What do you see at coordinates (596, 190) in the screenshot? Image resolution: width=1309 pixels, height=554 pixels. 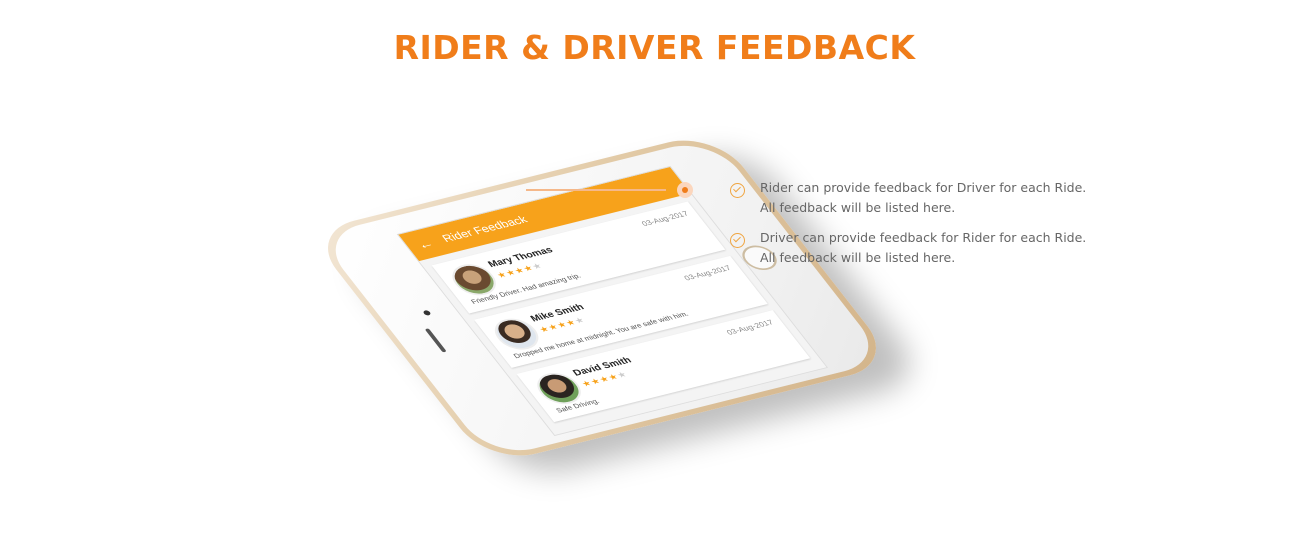 I see `connector-line` at bounding box center [596, 190].